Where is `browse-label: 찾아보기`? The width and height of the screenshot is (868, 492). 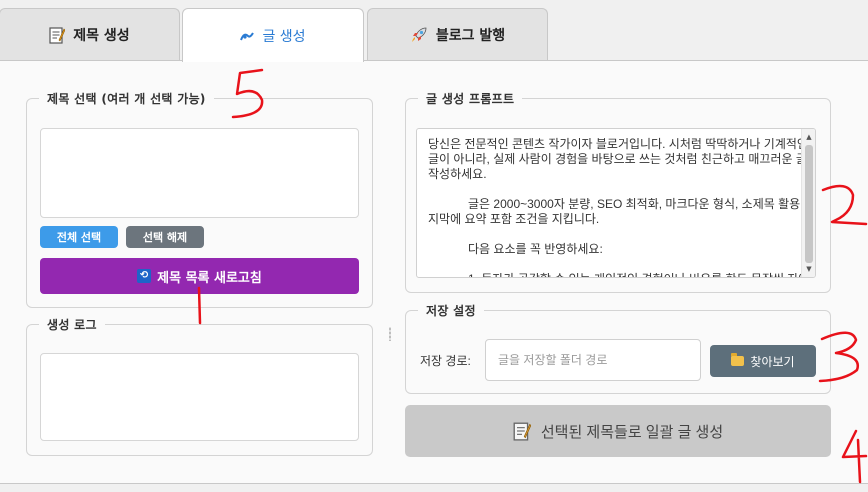 browse-label: 찾아보기 is located at coordinates (772, 361).